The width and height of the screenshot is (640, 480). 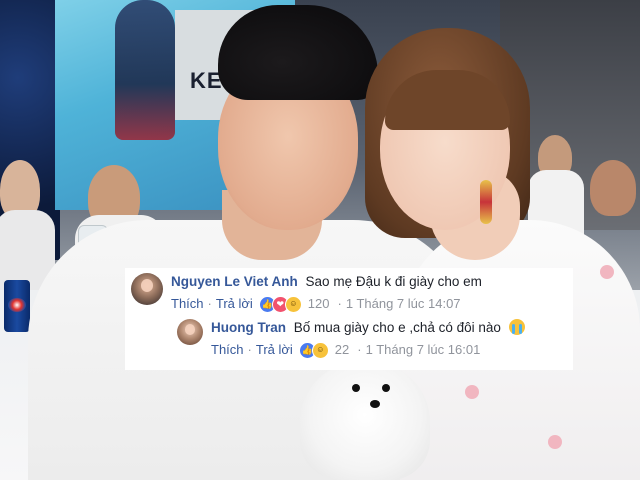 I want to click on reaction-summary: 👍 ❤ ☺, so click(x=280, y=304).